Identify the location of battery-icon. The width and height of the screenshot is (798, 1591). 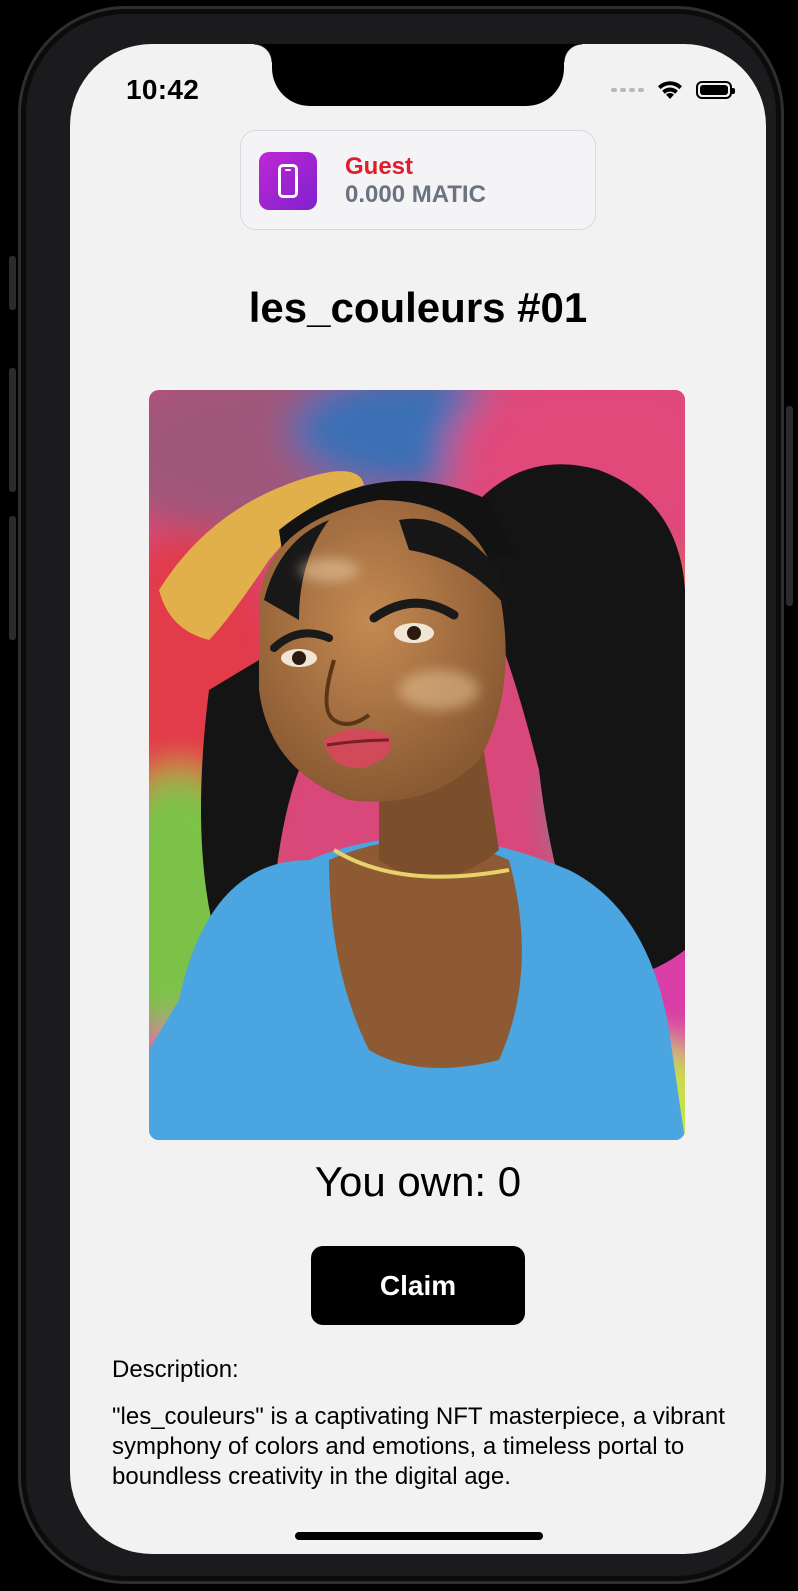
(715, 90).